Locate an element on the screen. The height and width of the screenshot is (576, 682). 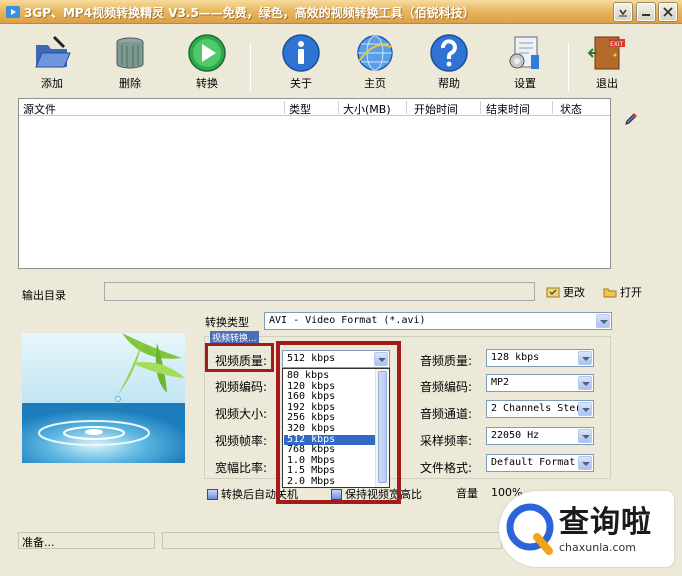
convert-type-label: 转换类型 is located at coordinates (227, 322).